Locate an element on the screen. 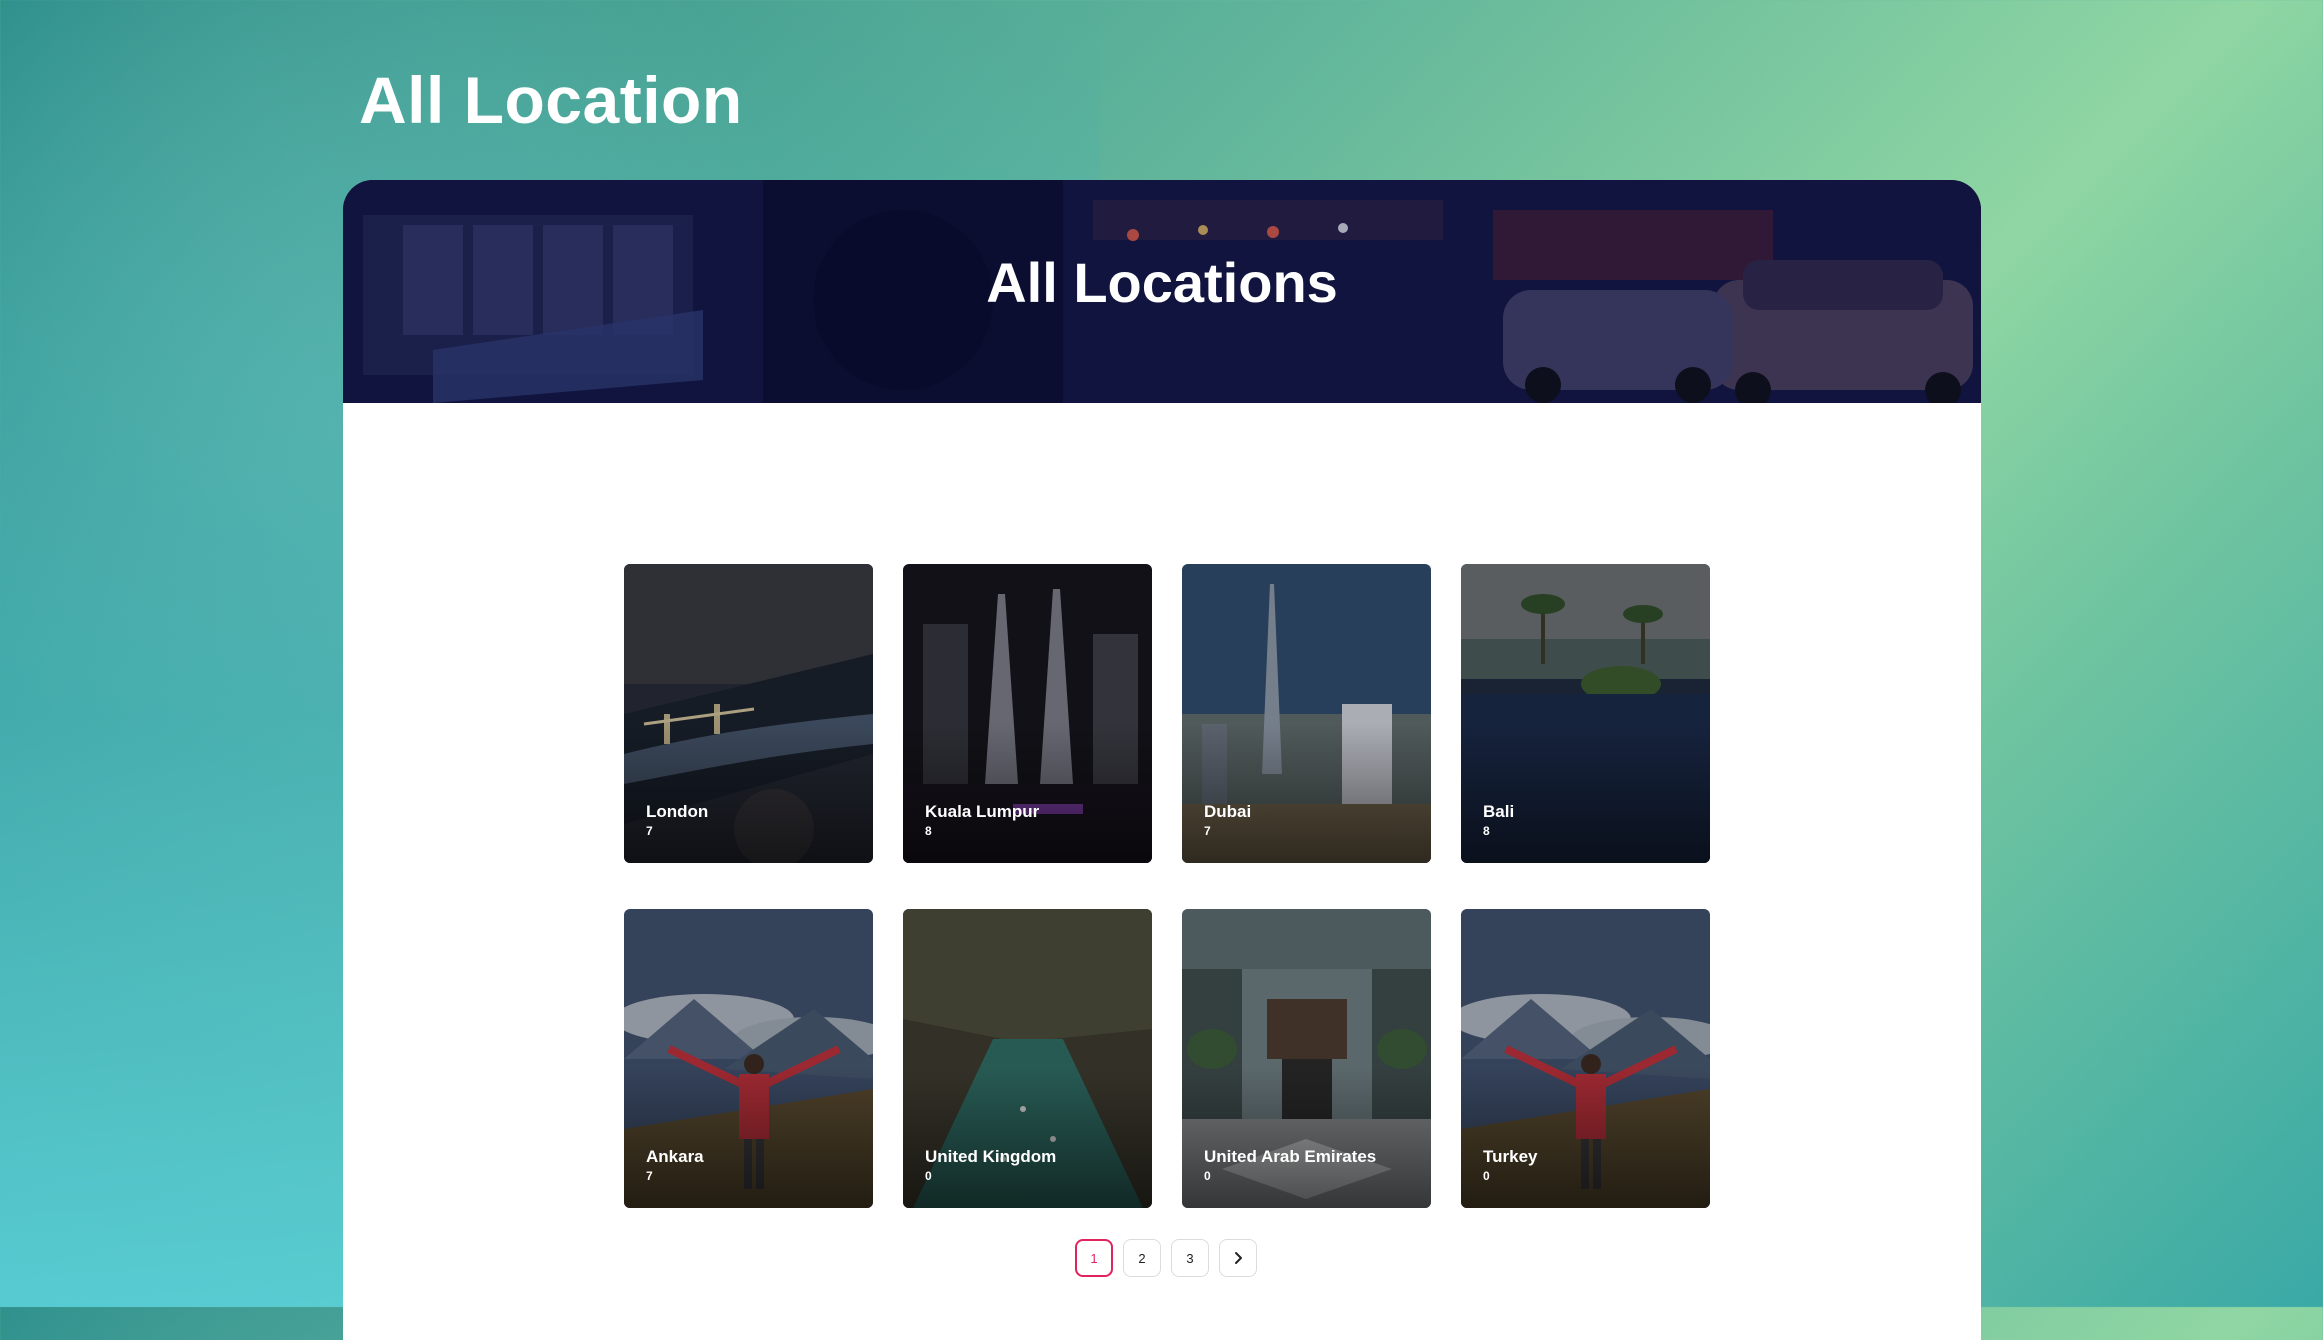 The width and height of the screenshot is (2323, 1340). location-card-dubai: Dubai 7 is located at coordinates (1306, 713).